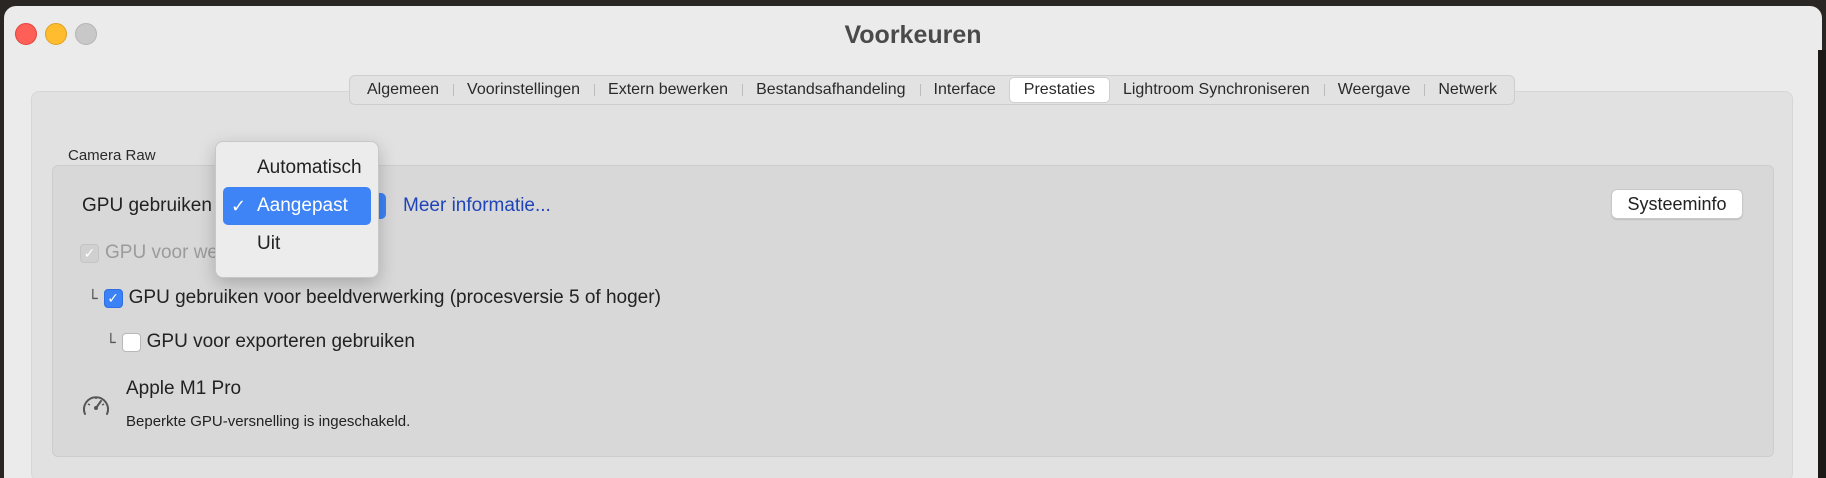  I want to click on title-bar: Voorkeuren, so click(913, 34).